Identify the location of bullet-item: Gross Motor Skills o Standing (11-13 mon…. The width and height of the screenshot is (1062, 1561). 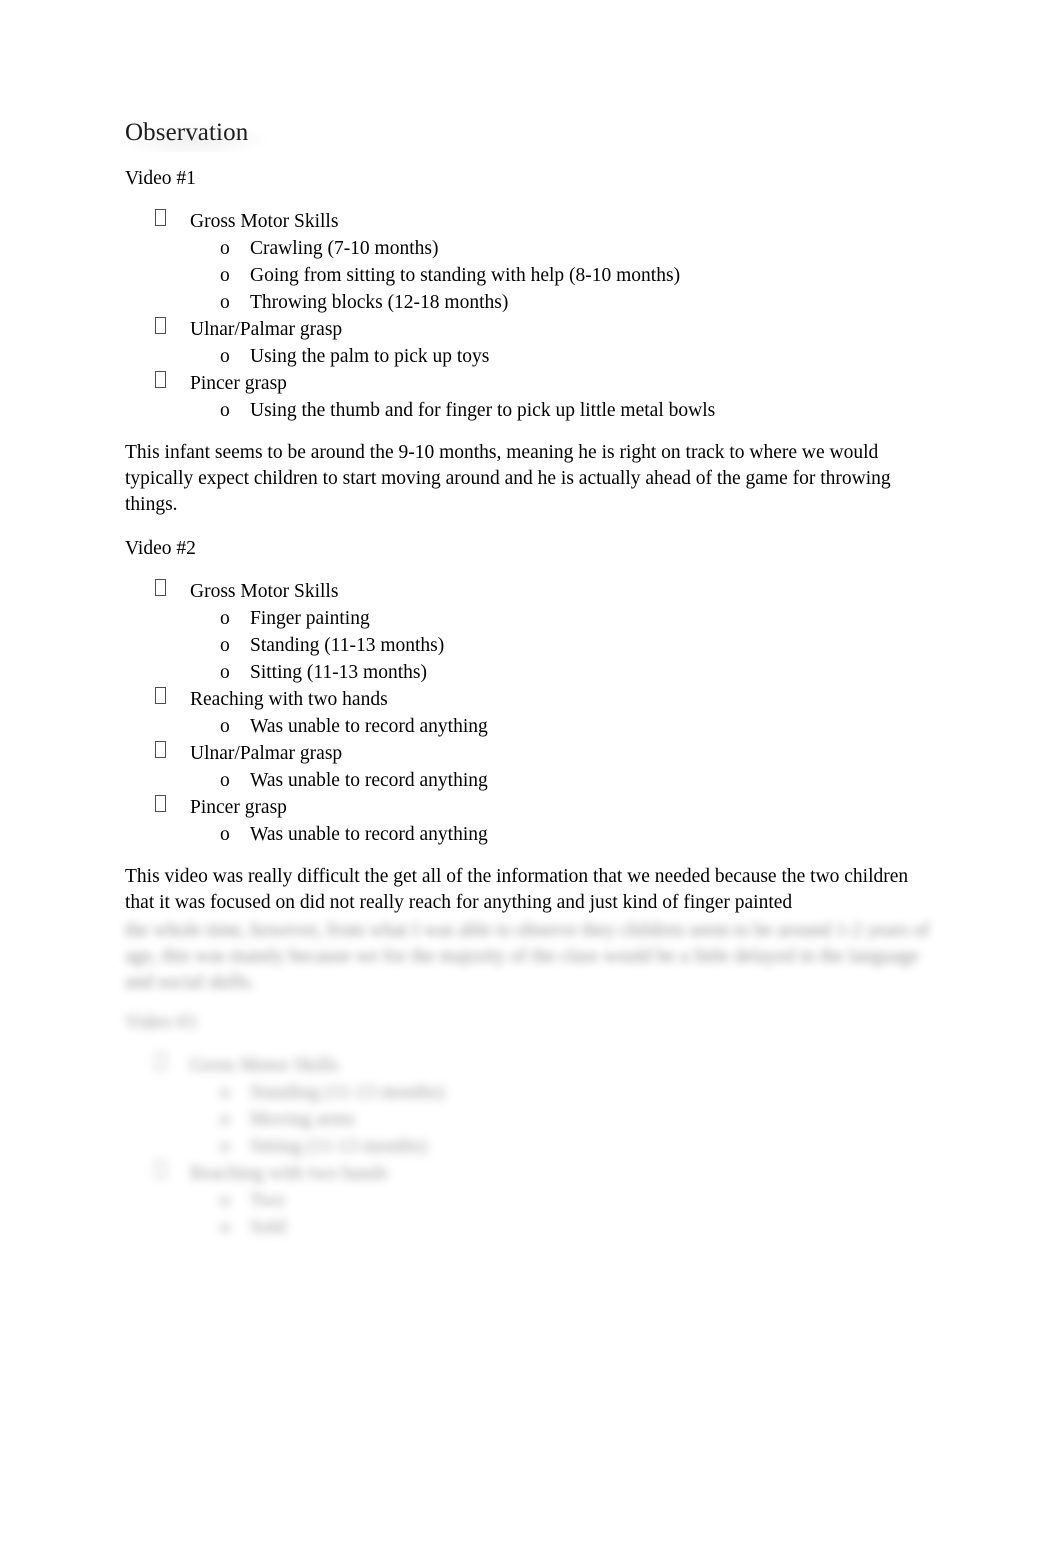
(531, 1106).